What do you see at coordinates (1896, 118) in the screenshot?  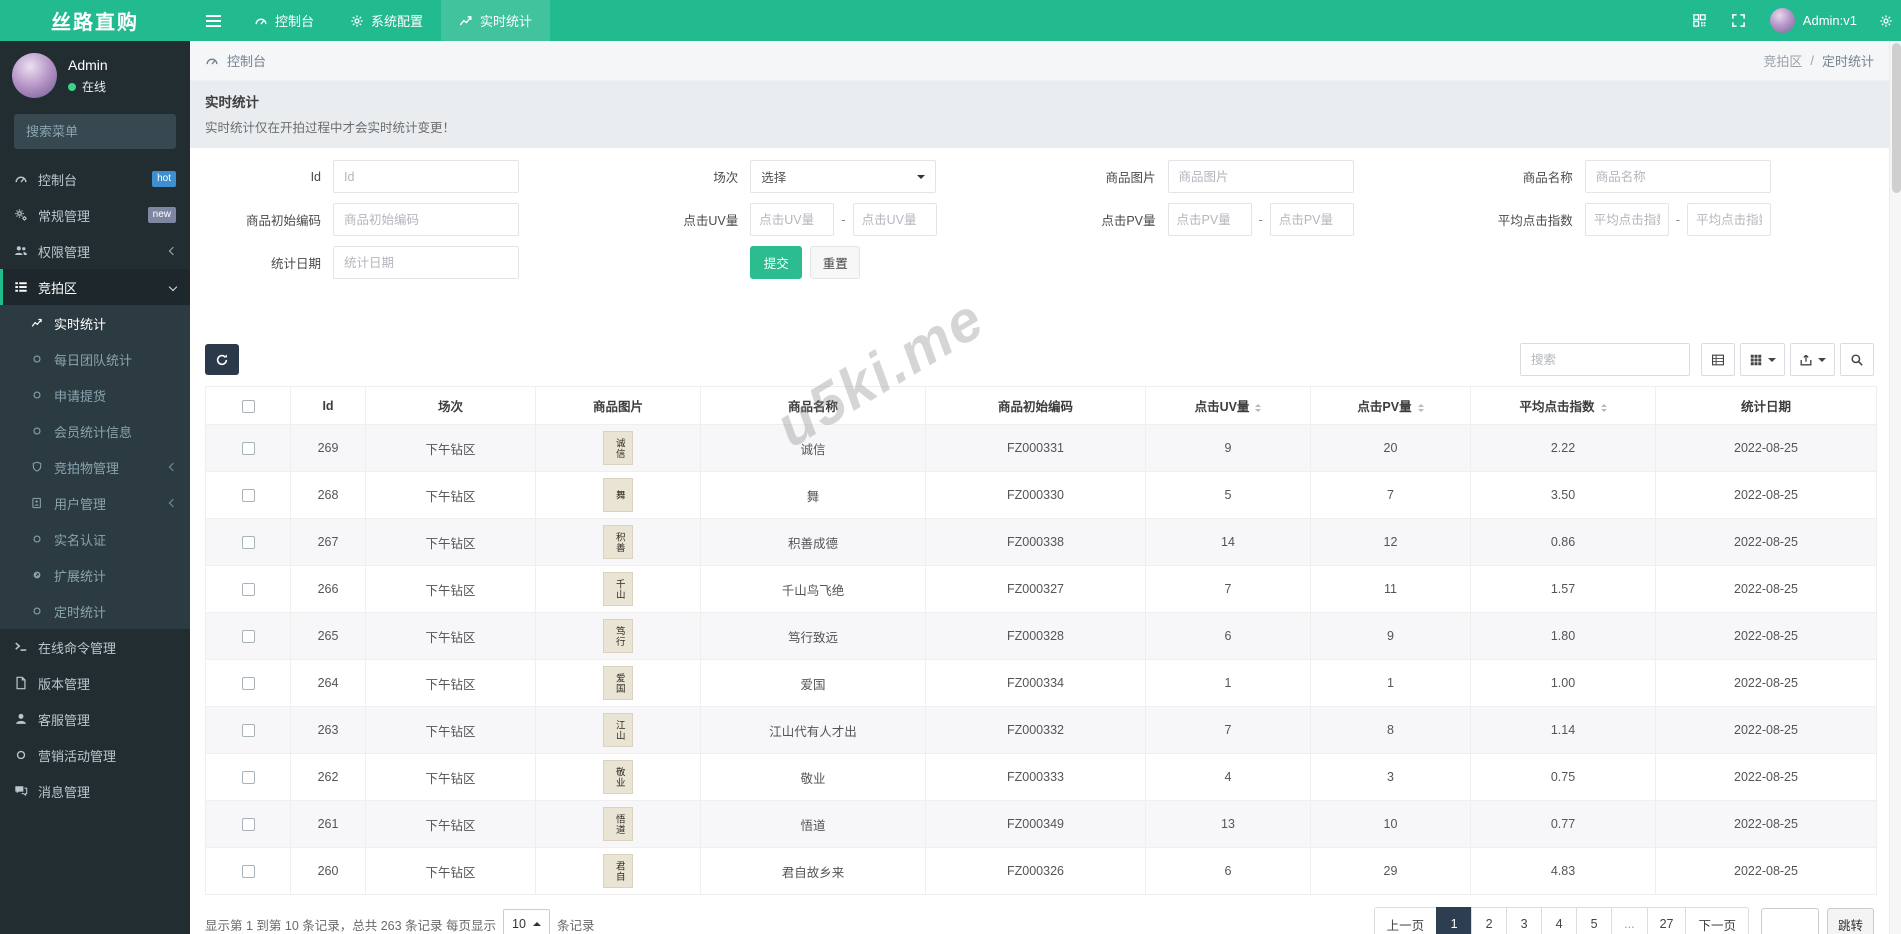 I see `scrollbar-thumb` at bounding box center [1896, 118].